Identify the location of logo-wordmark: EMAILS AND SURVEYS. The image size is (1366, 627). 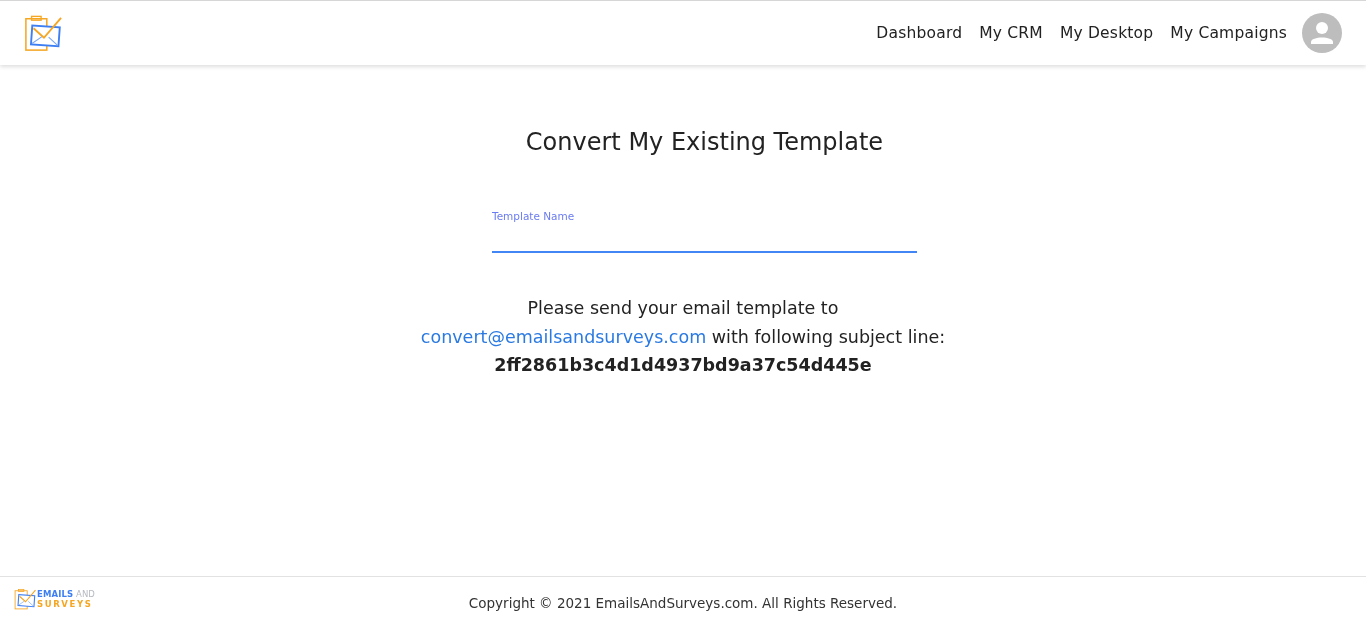
(66, 599).